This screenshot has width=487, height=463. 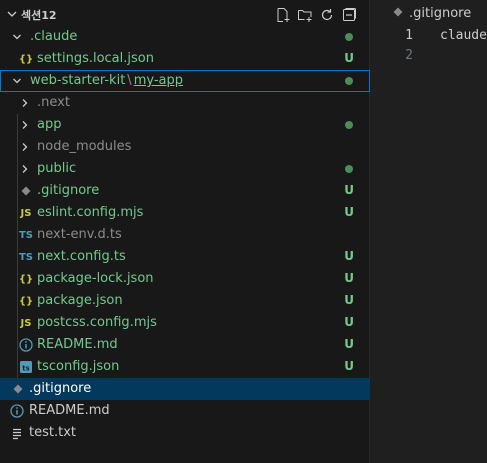 I want to click on tree-item-app-folder: app, so click(x=185, y=125).